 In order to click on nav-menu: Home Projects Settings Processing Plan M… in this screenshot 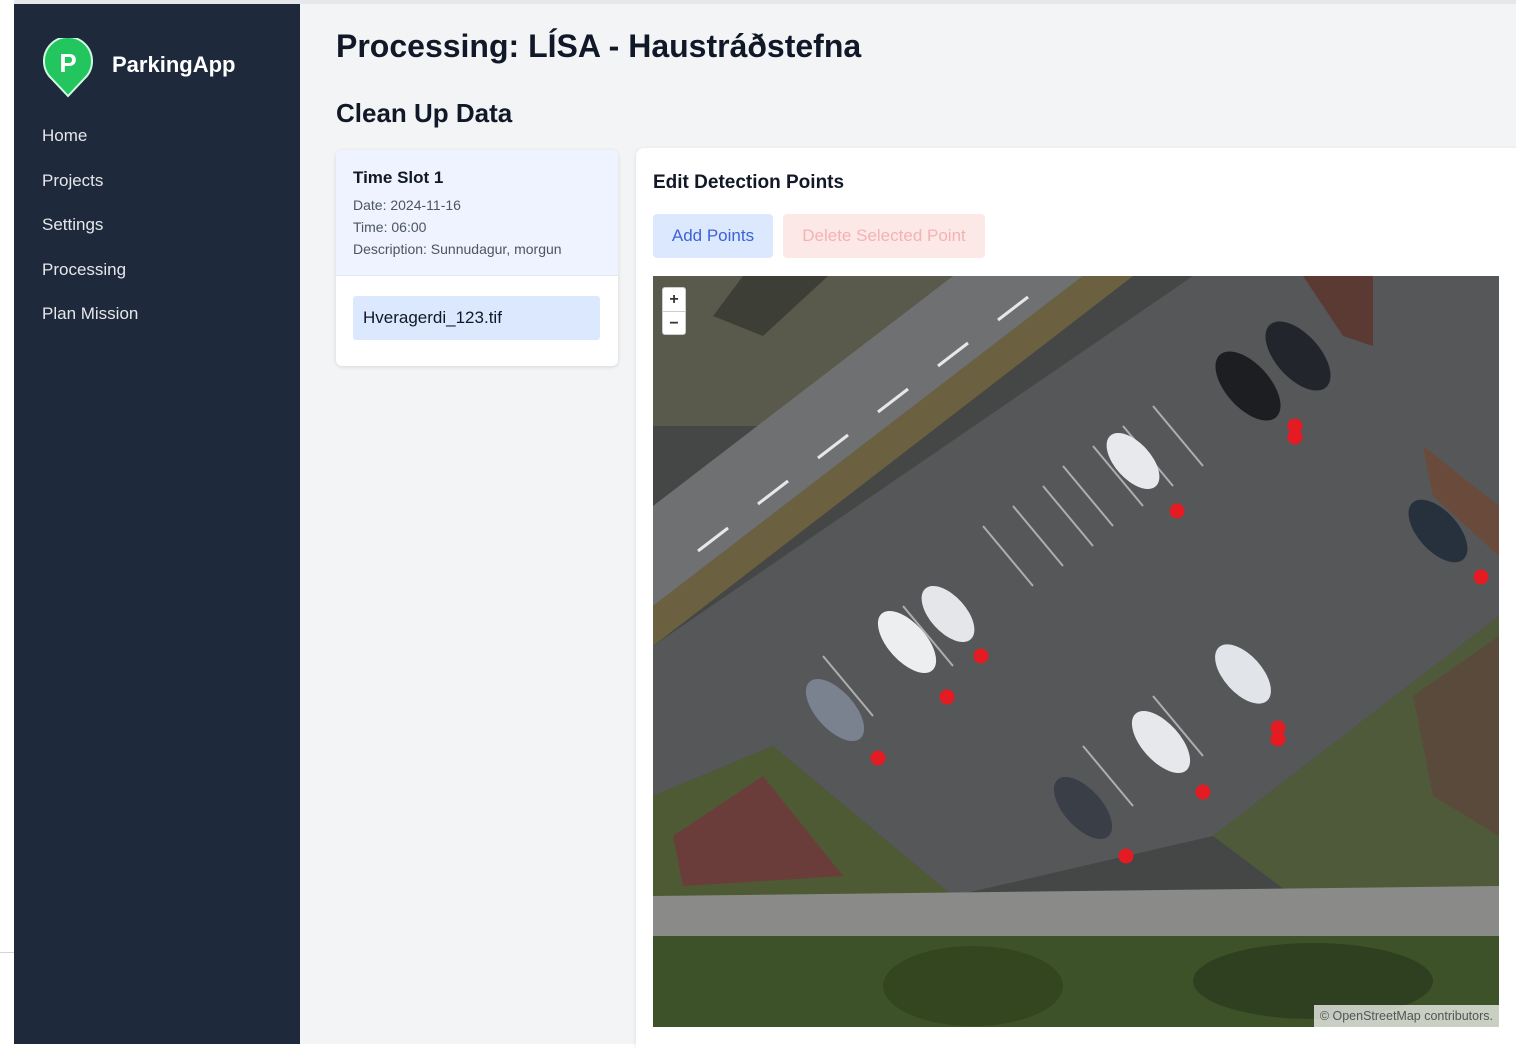, I will do `click(90, 233)`.